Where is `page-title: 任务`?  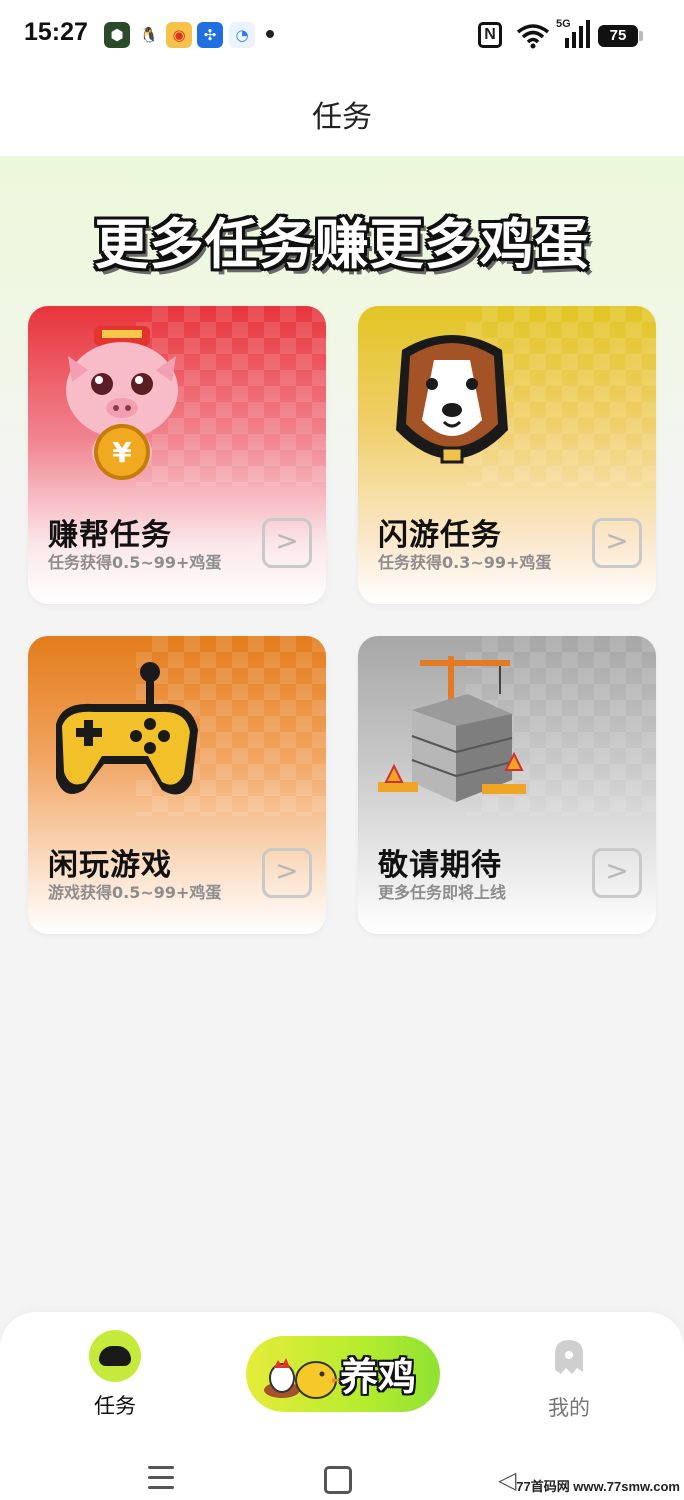
page-title: 任务 is located at coordinates (342, 117).